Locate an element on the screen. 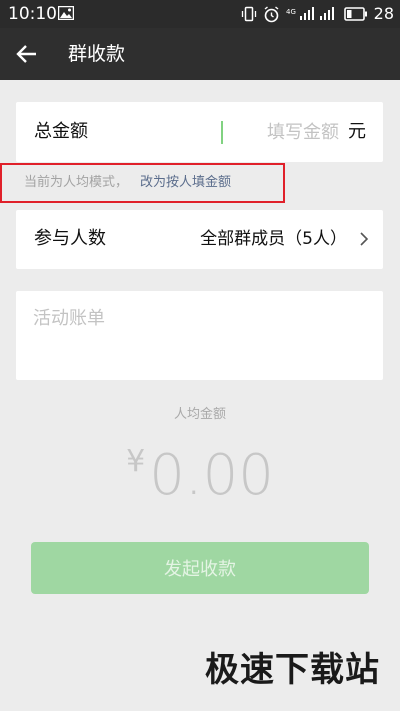 The image size is (400, 711). mode-hint-highlight: 当前为人均模式， 改为按人填金额 is located at coordinates (142, 183).